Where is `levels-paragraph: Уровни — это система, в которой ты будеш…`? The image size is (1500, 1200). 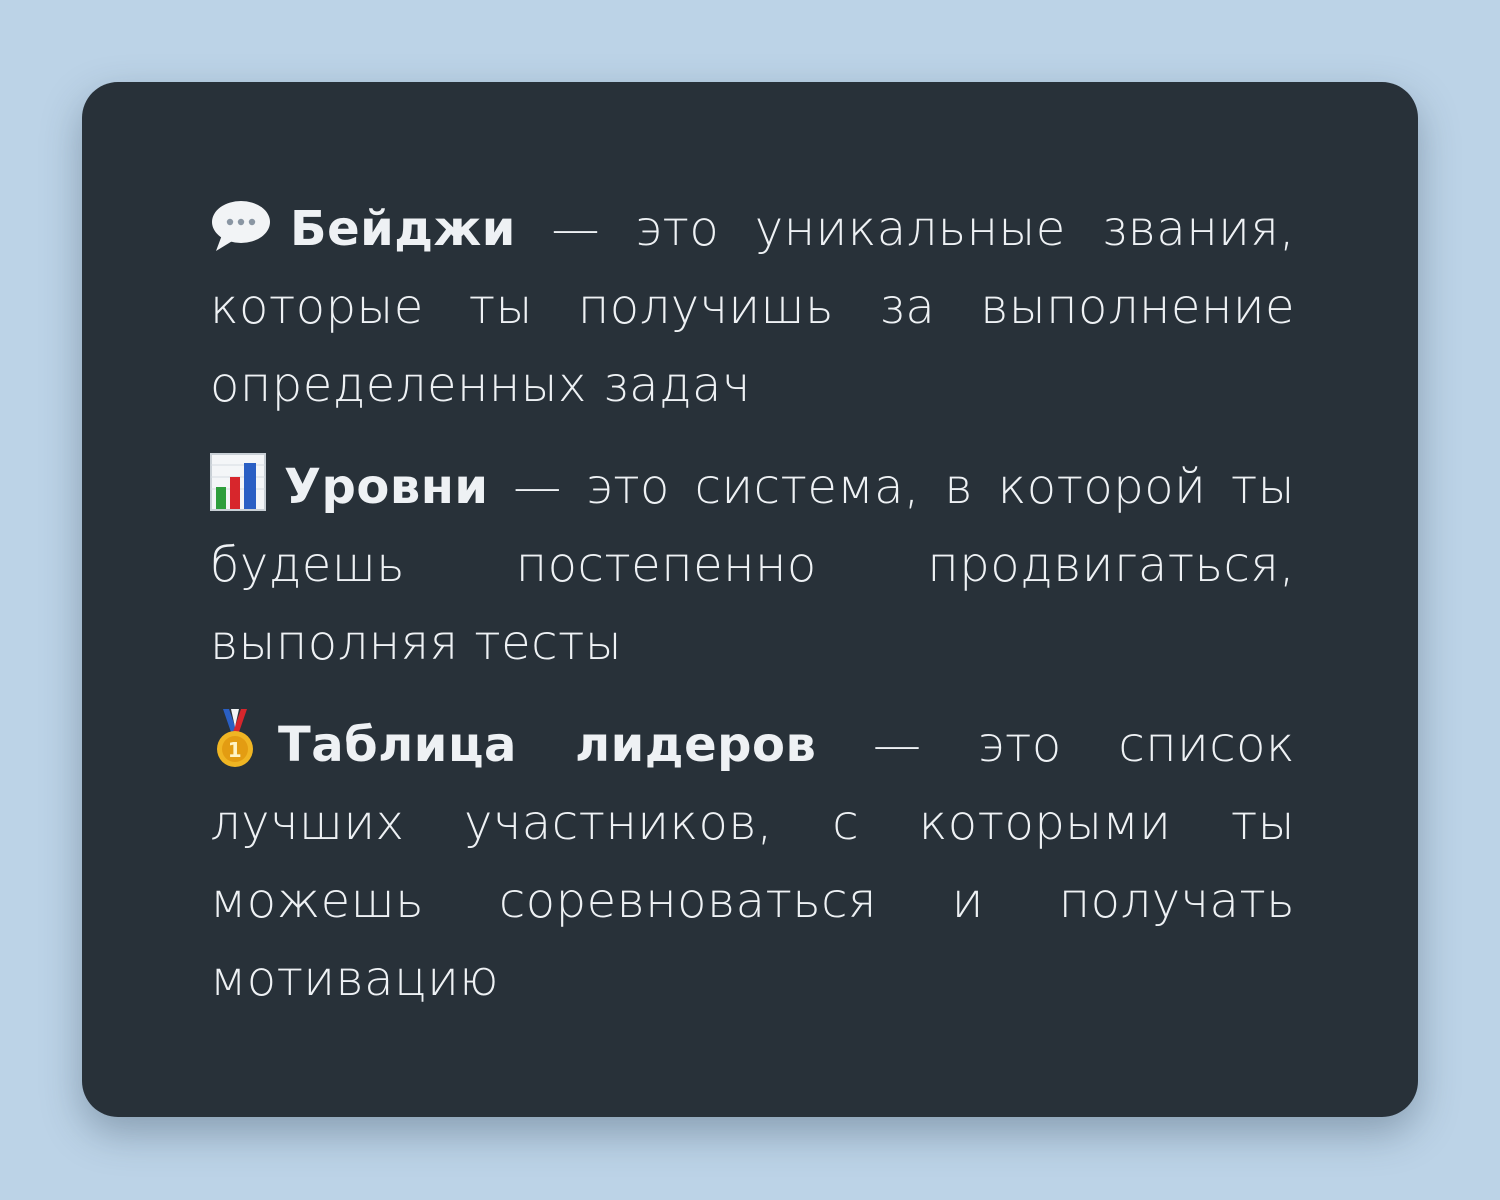
levels-paragraph: Уровни — это система, в которой ты будеш… is located at coordinates (752, 565).